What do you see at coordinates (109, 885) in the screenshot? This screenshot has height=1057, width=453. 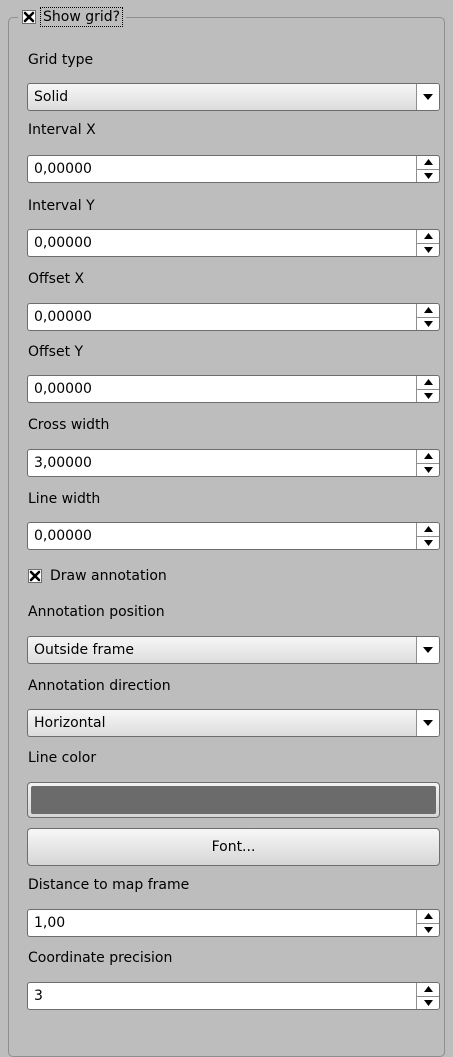 I see `distance-to-frame-label: Distance to map frame` at bounding box center [109, 885].